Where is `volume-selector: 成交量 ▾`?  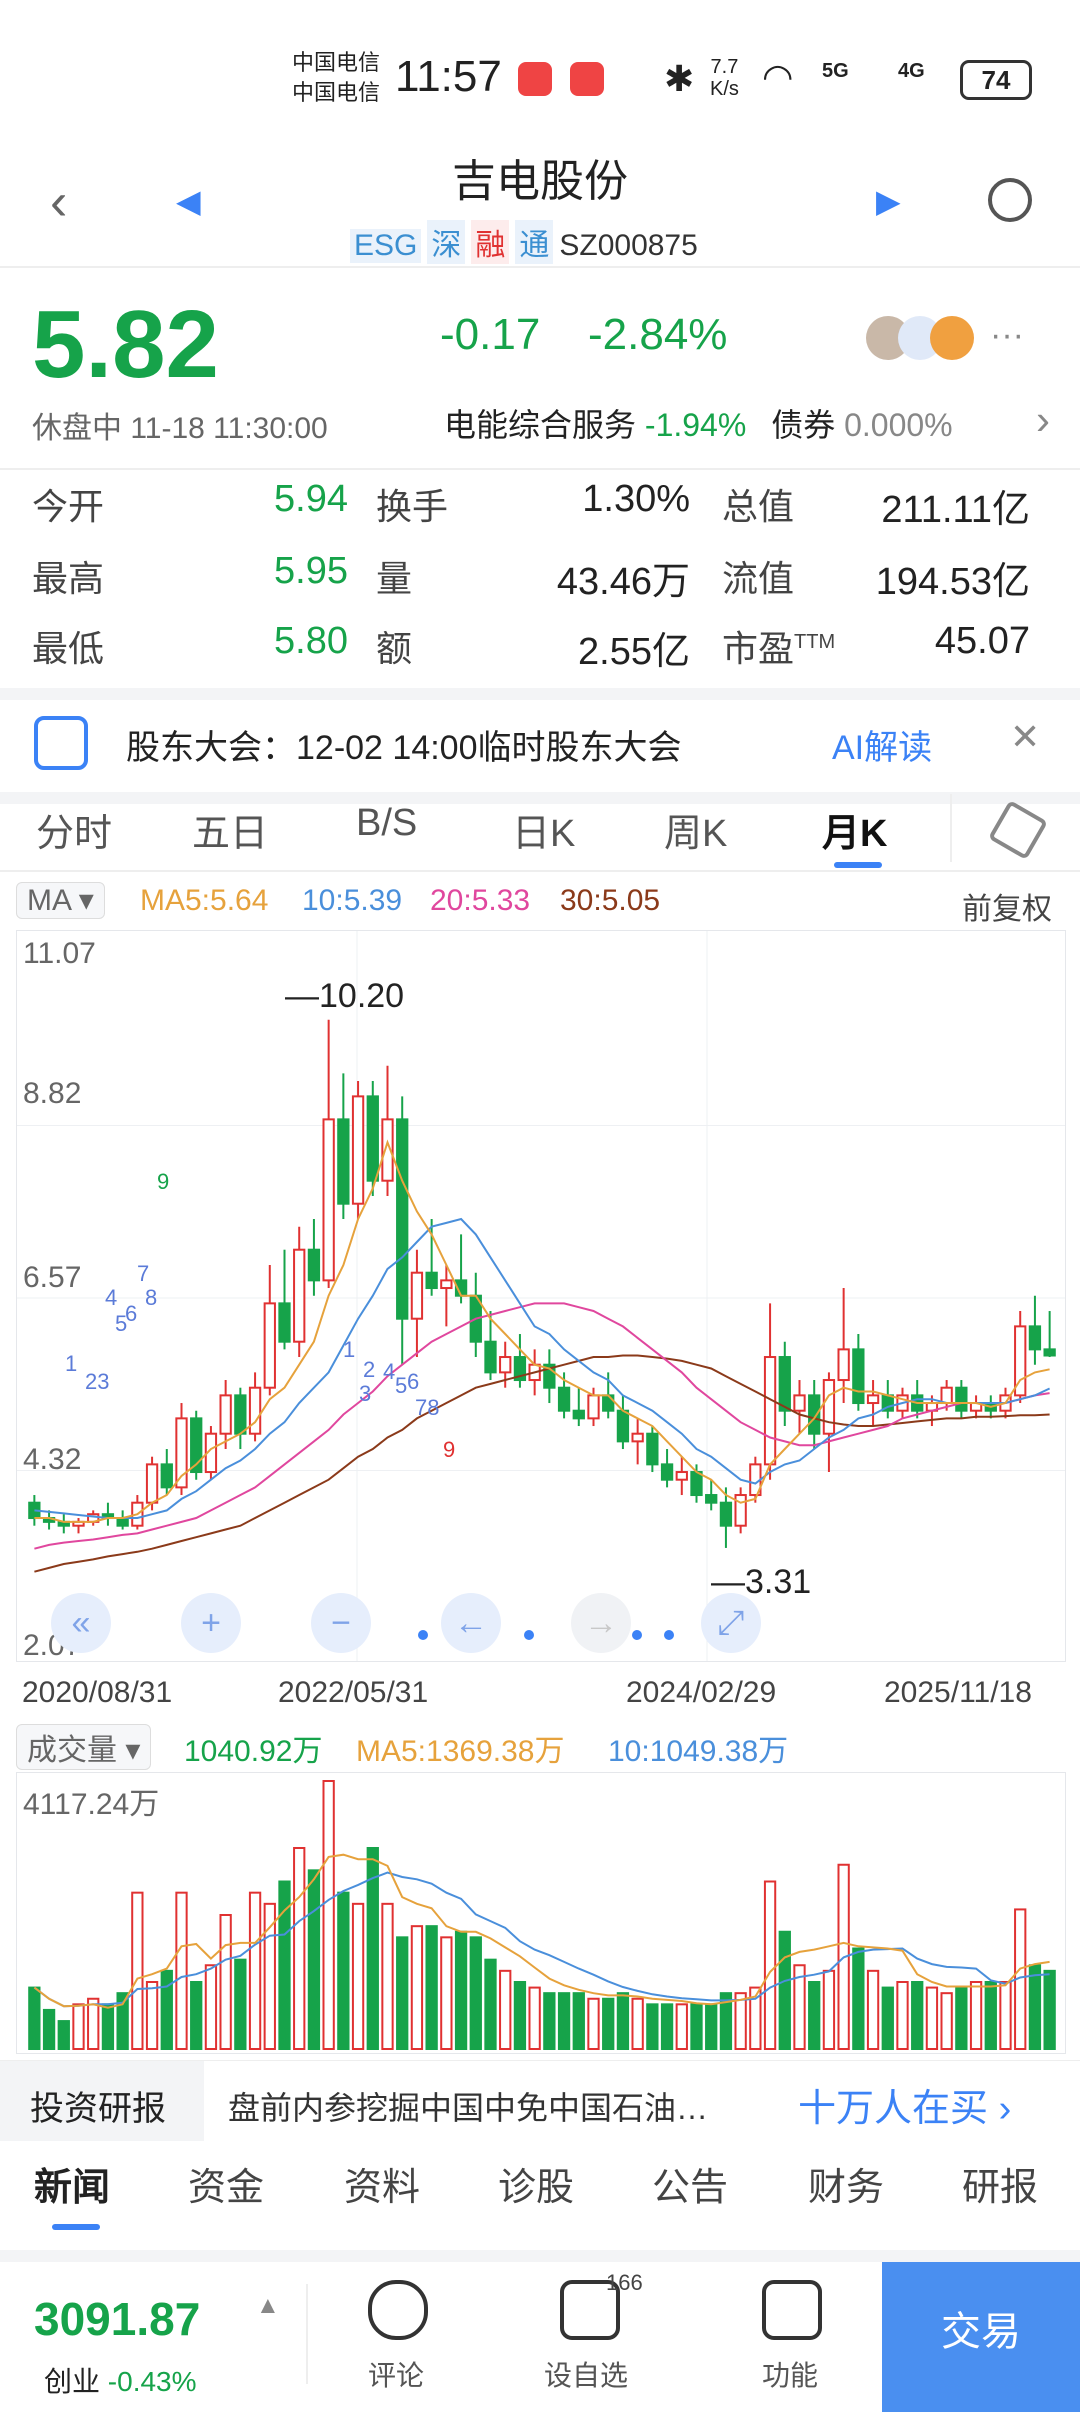
volume-selector: 成交量 ▾ is located at coordinates (84, 1747).